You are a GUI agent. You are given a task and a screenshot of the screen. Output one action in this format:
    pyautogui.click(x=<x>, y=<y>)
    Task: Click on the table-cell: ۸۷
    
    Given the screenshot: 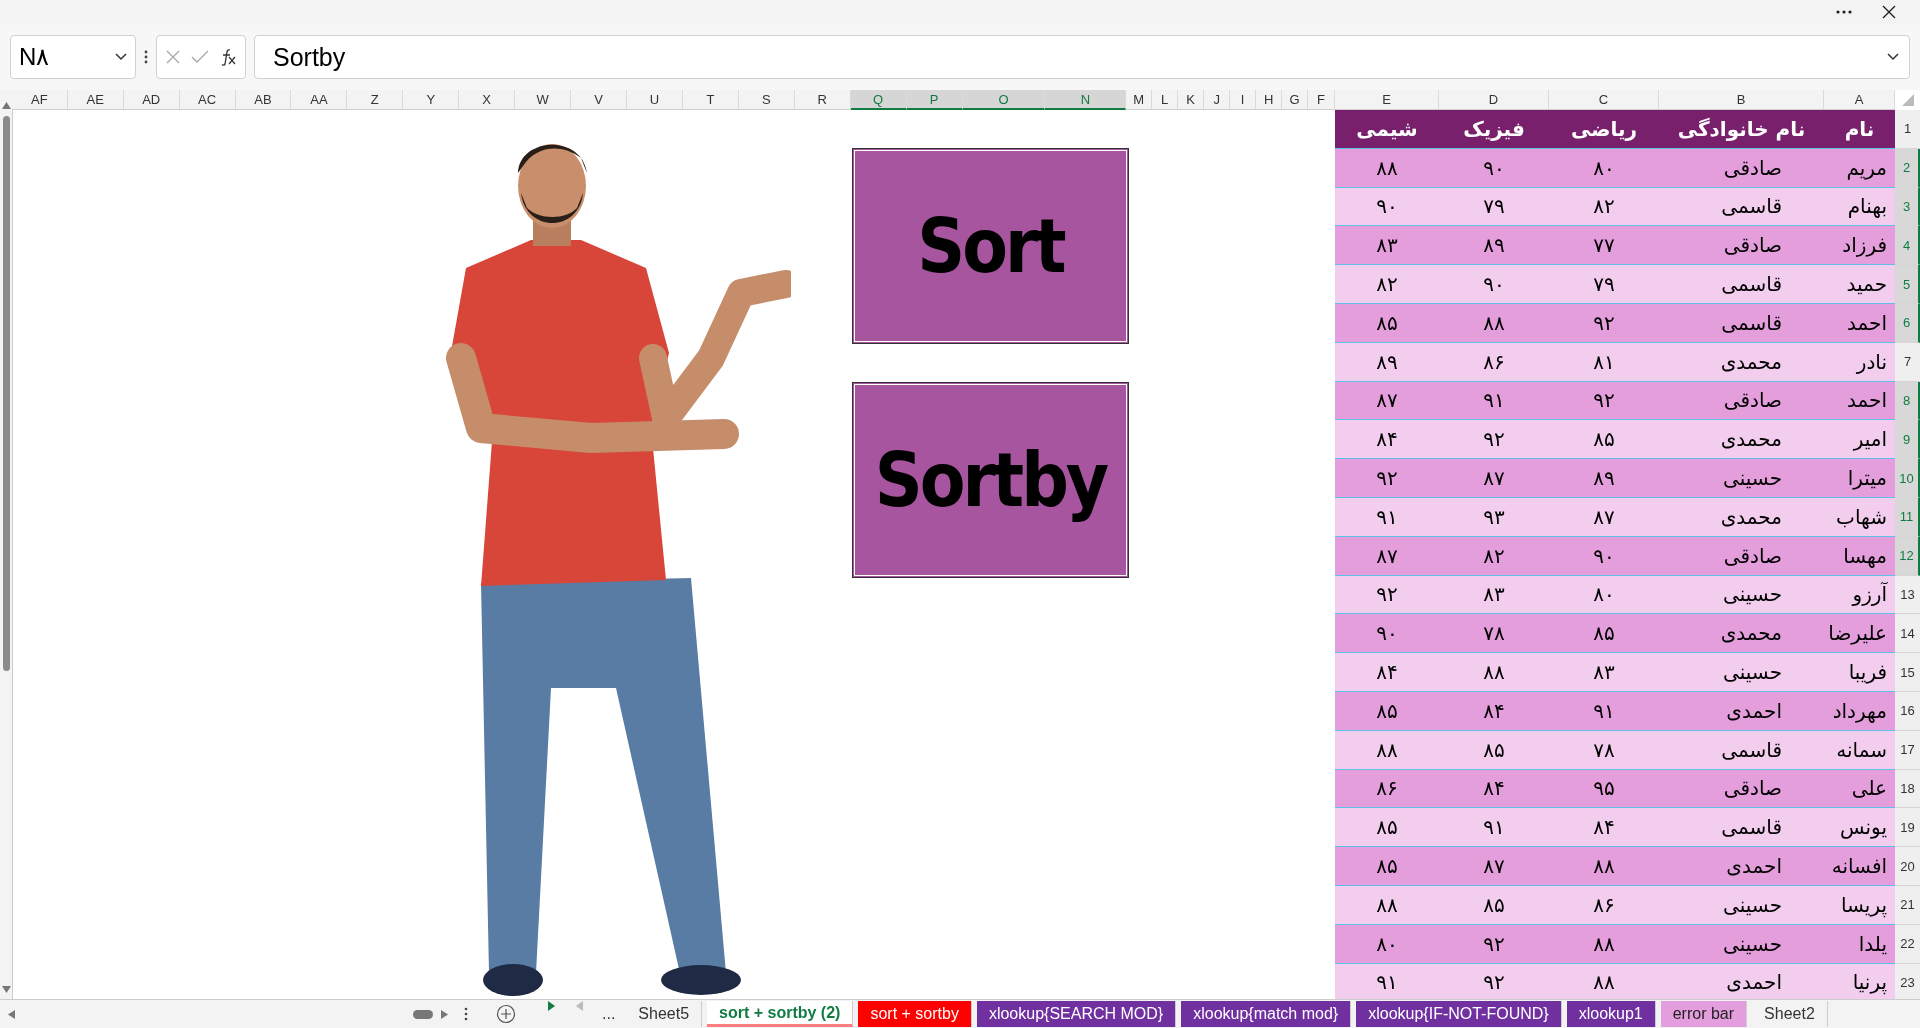 What is the action you would take?
    pyautogui.click(x=1387, y=401)
    